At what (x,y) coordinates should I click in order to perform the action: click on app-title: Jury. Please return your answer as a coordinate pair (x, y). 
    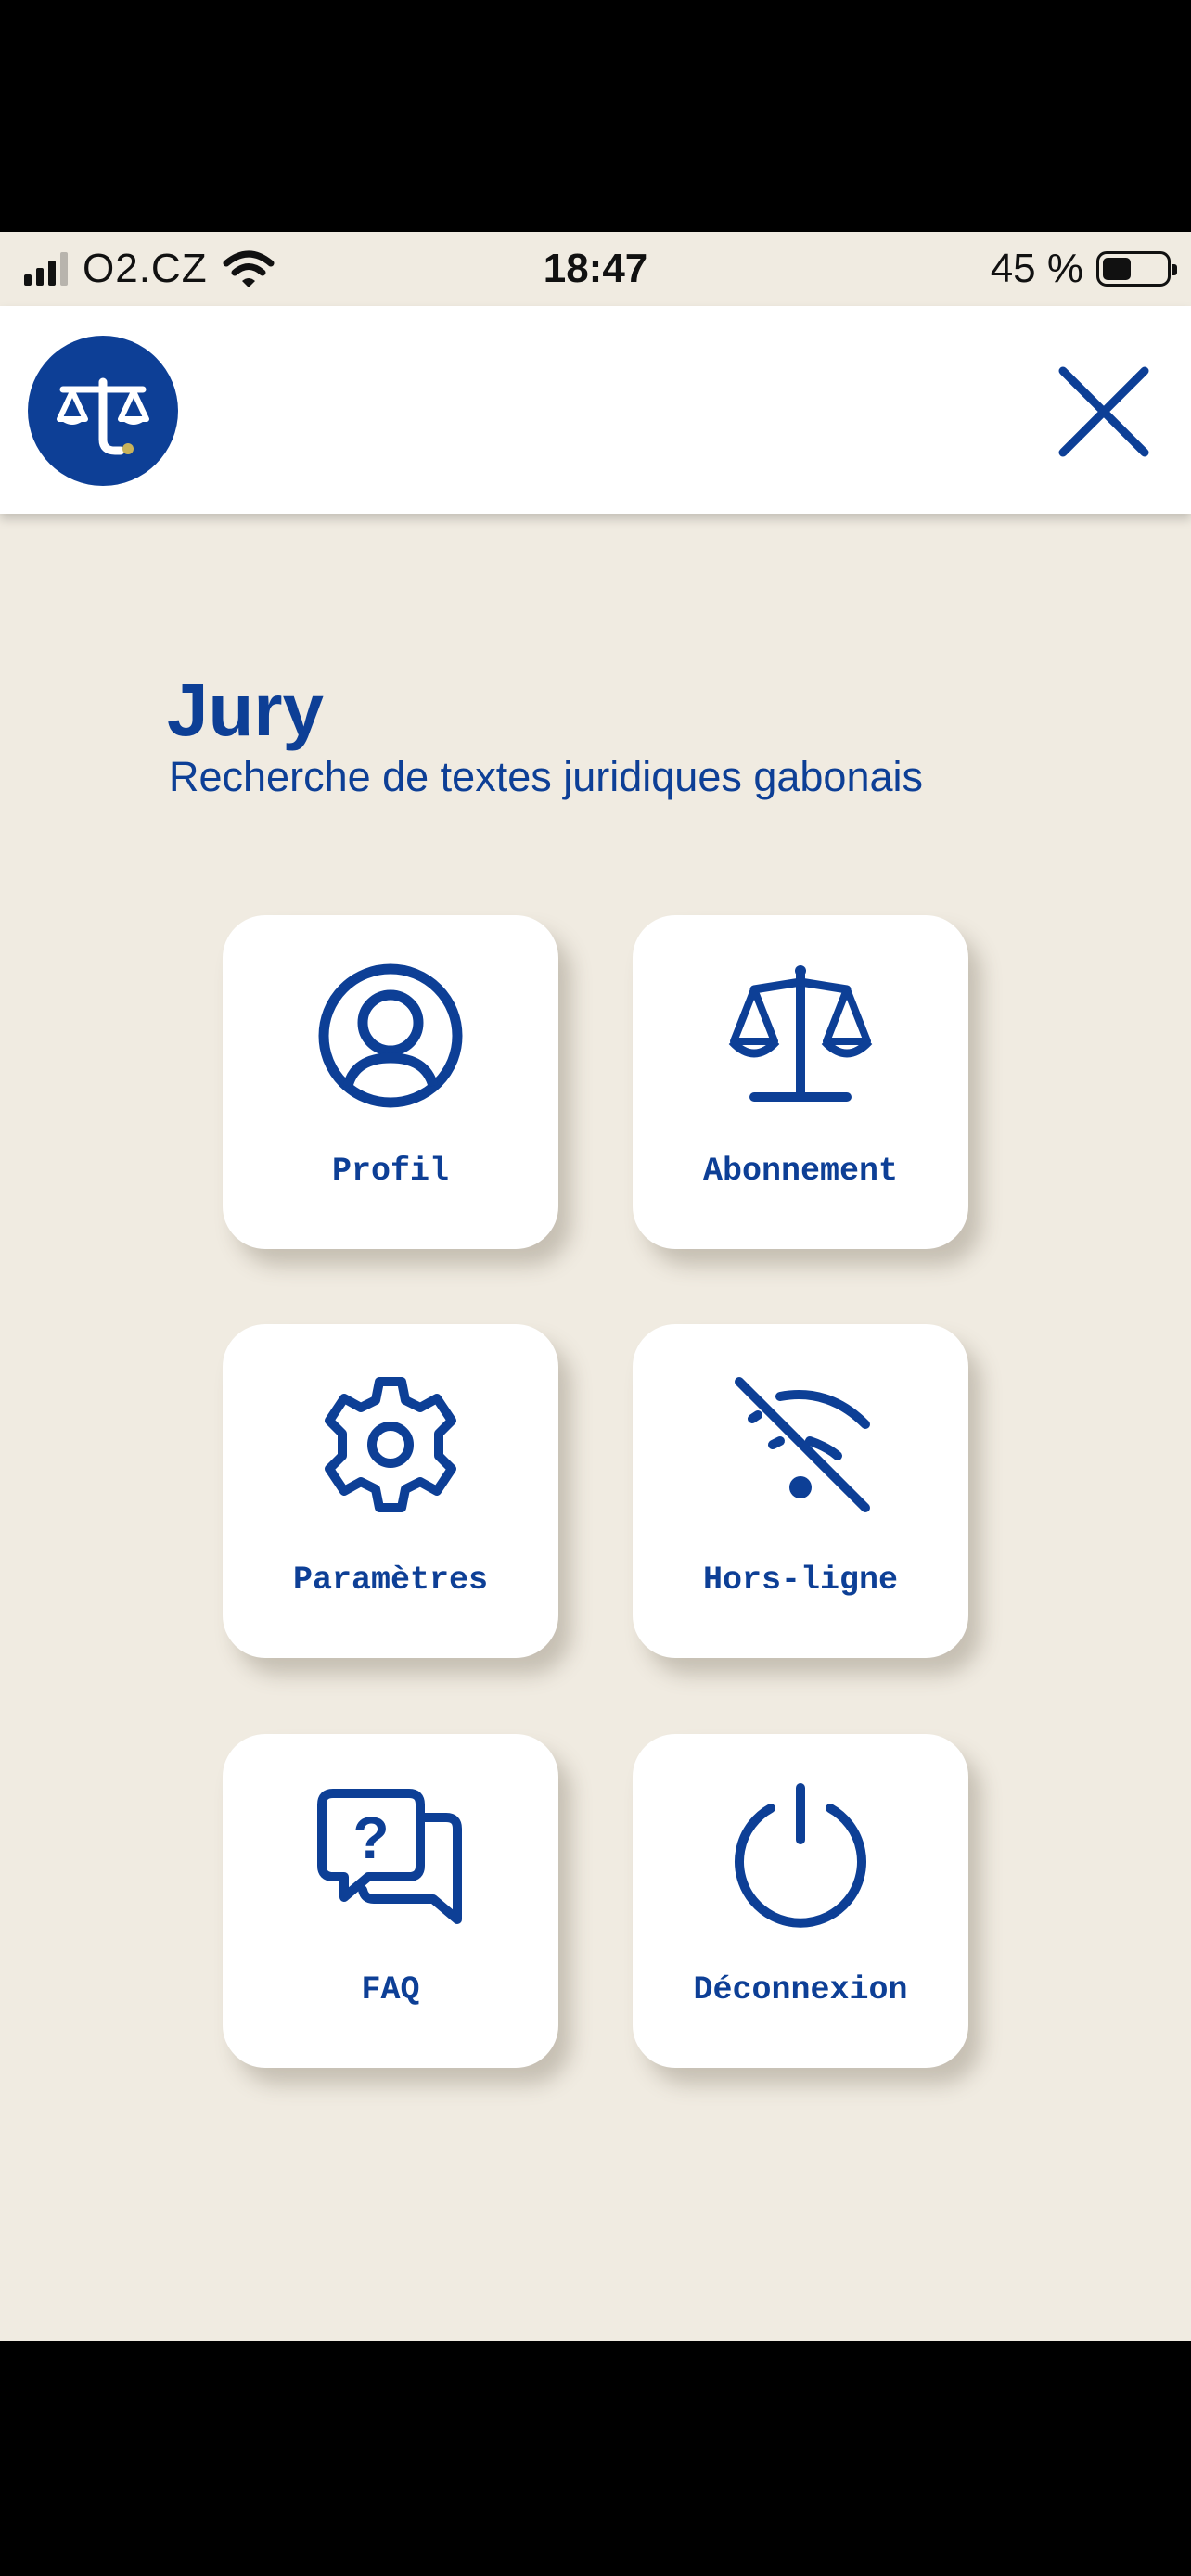
    Looking at the image, I should click on (246, 710).